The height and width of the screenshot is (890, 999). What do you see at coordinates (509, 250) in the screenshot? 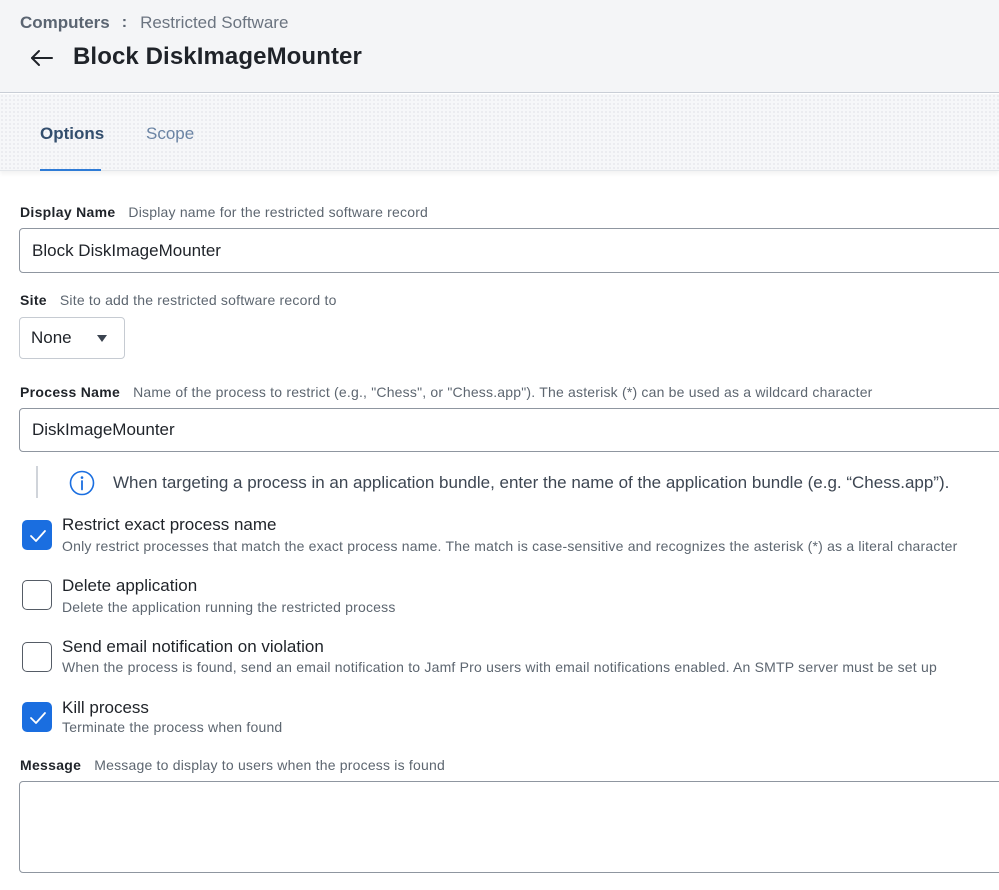
I see `display-name-input: Block DiskImageMounter` at bounding box center [509, 250].